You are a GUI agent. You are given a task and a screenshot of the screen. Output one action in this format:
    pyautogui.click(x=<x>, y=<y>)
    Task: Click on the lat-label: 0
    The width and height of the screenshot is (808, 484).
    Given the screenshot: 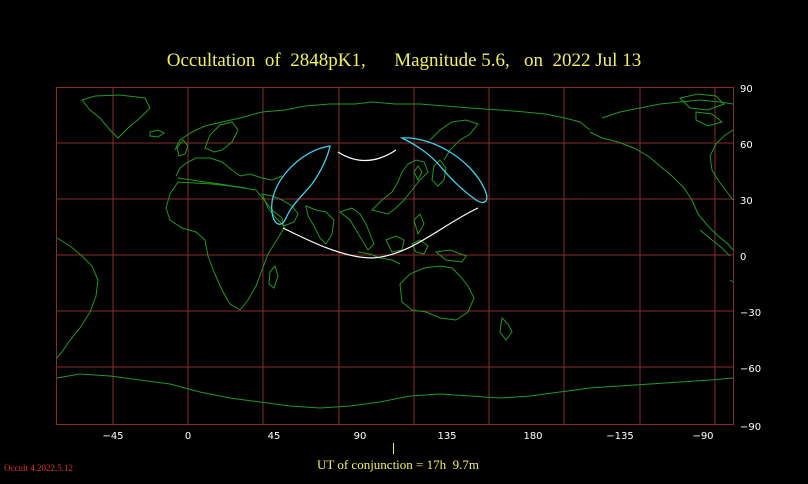 What is the action you would take?
    pyautogui.click(x=743, y=257)
    